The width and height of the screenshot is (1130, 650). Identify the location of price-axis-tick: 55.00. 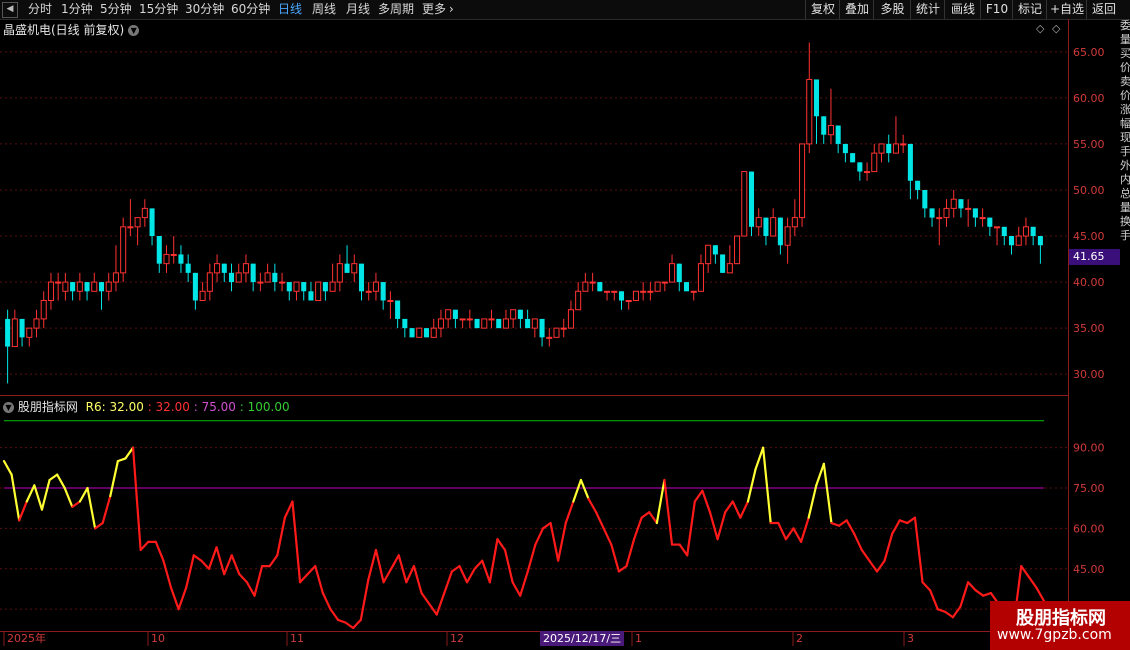
(1089, 144).